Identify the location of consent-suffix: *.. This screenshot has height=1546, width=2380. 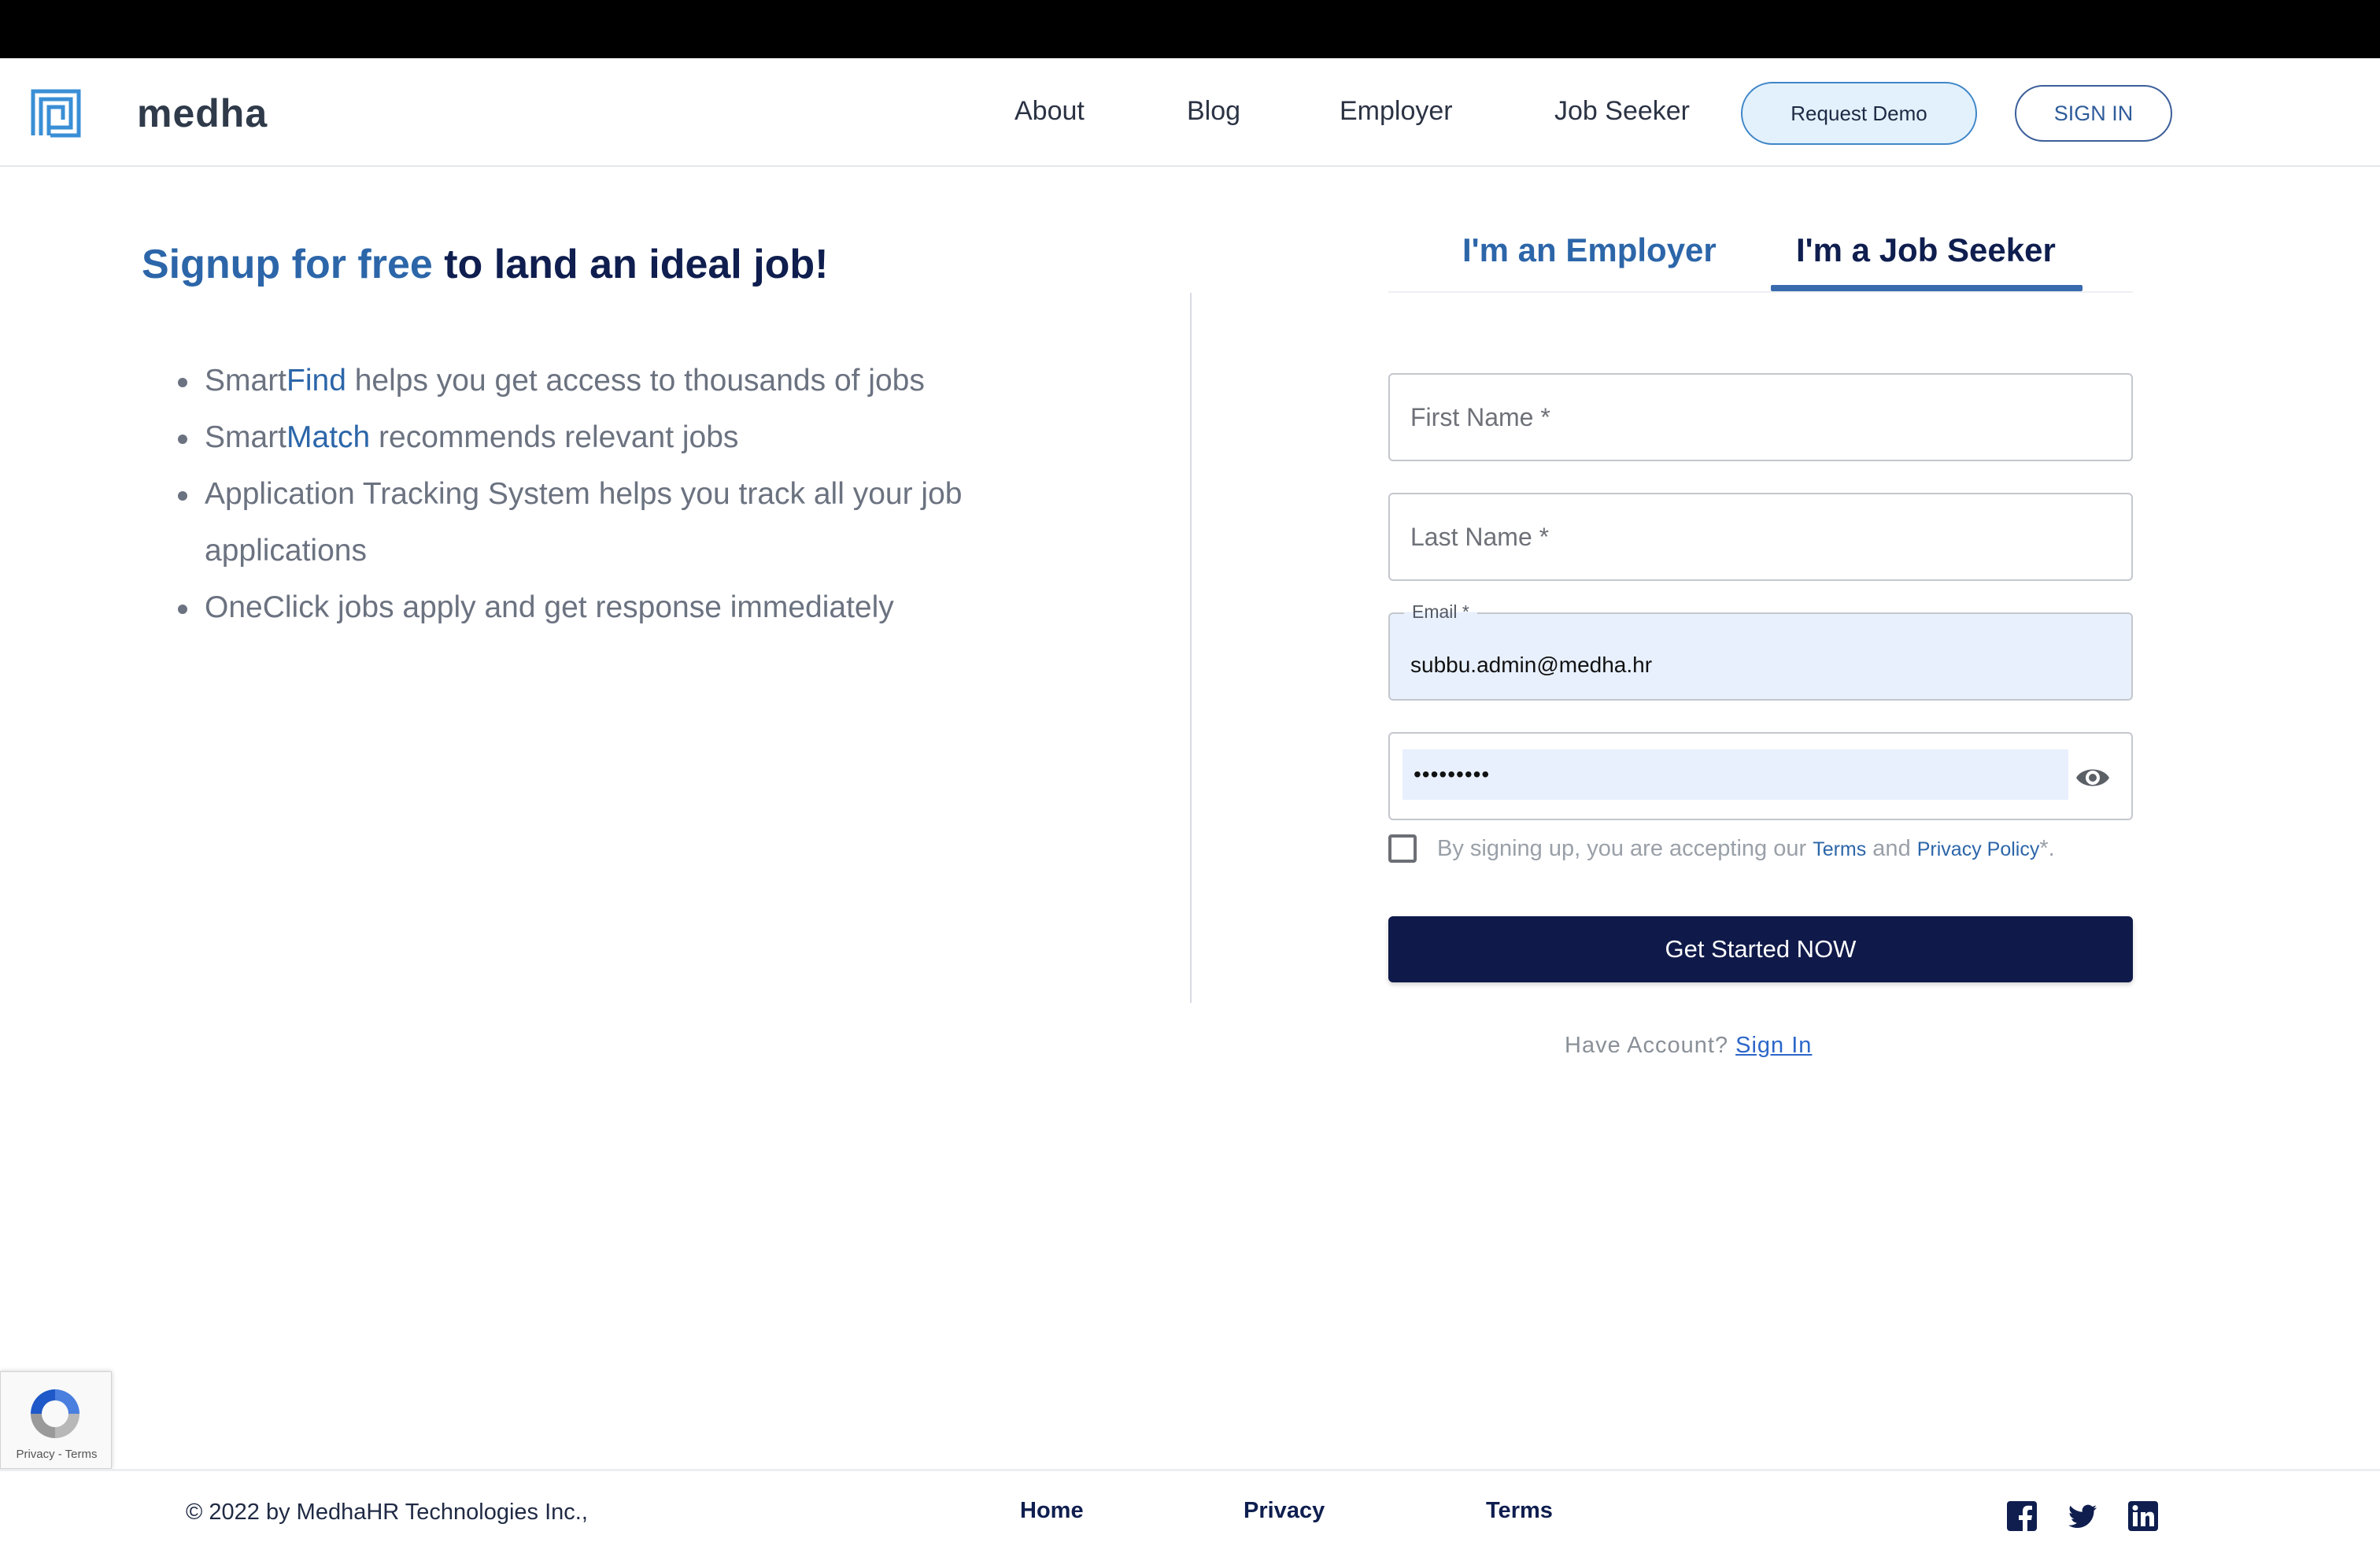
(2047, 848).